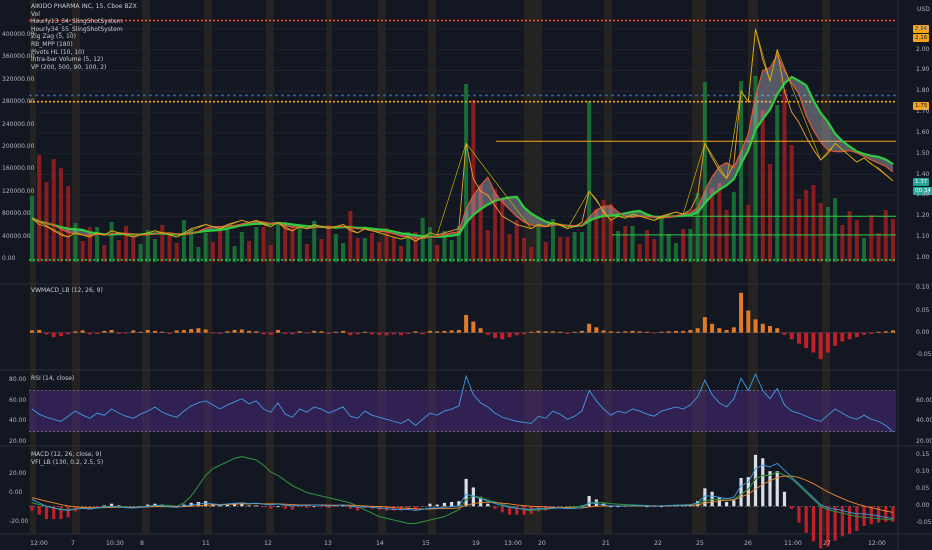 This screenshot has width=932, height=550. Describe the element at coordinates (84, 60) in the screenshot. I see `legend-item: intra-bar Volume (5, 12)` at that location.